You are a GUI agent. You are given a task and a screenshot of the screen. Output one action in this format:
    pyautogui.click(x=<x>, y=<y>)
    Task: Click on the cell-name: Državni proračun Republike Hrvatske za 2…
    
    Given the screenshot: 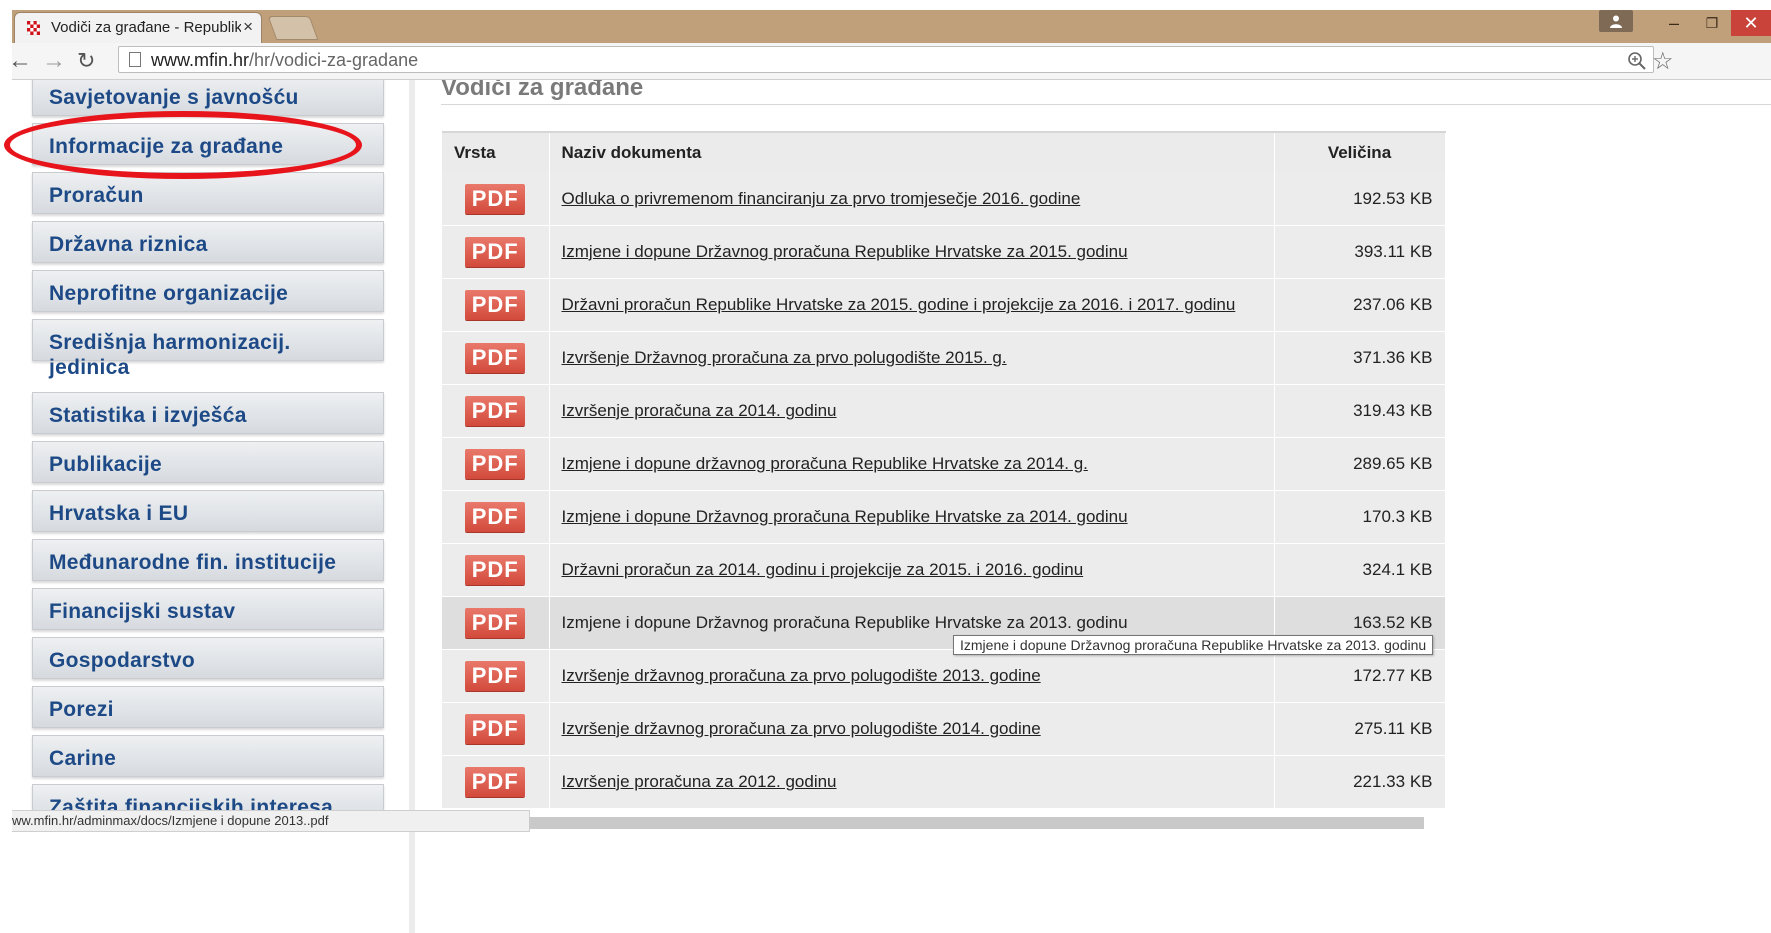 What is the action you would take?
    pyautogui.click(x=912, y=305)
    